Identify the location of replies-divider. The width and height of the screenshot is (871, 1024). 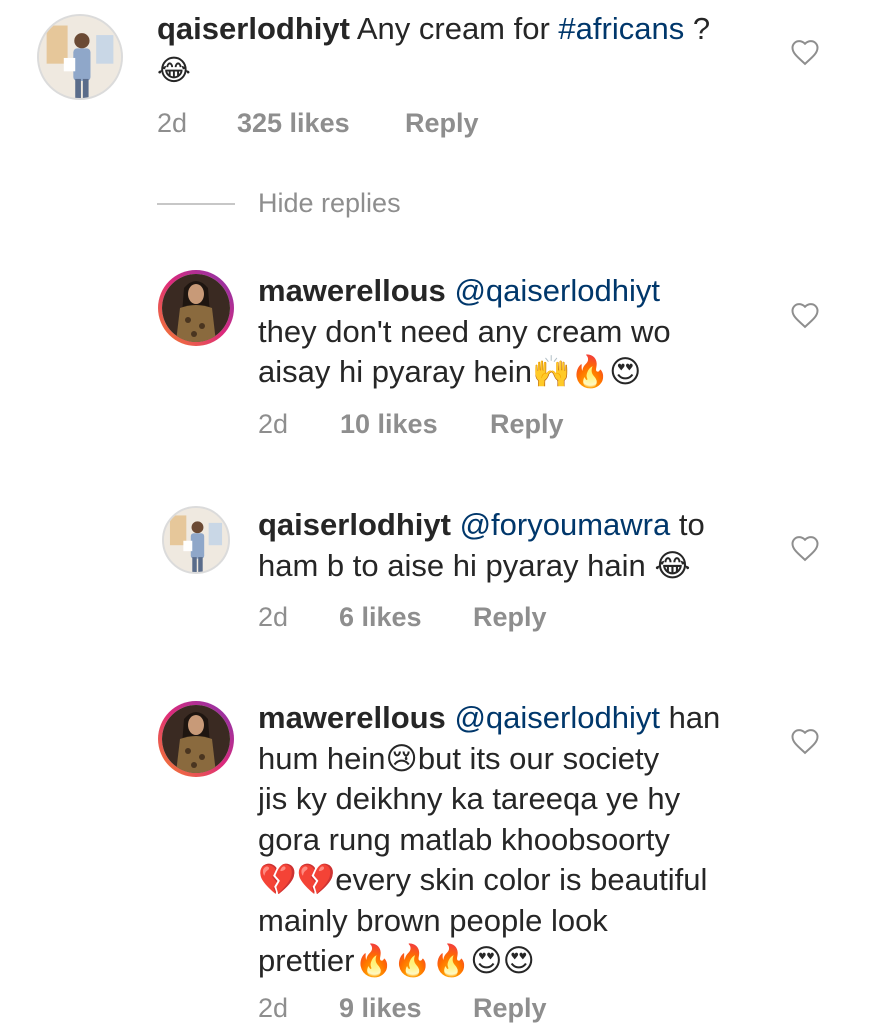
(196, 204).